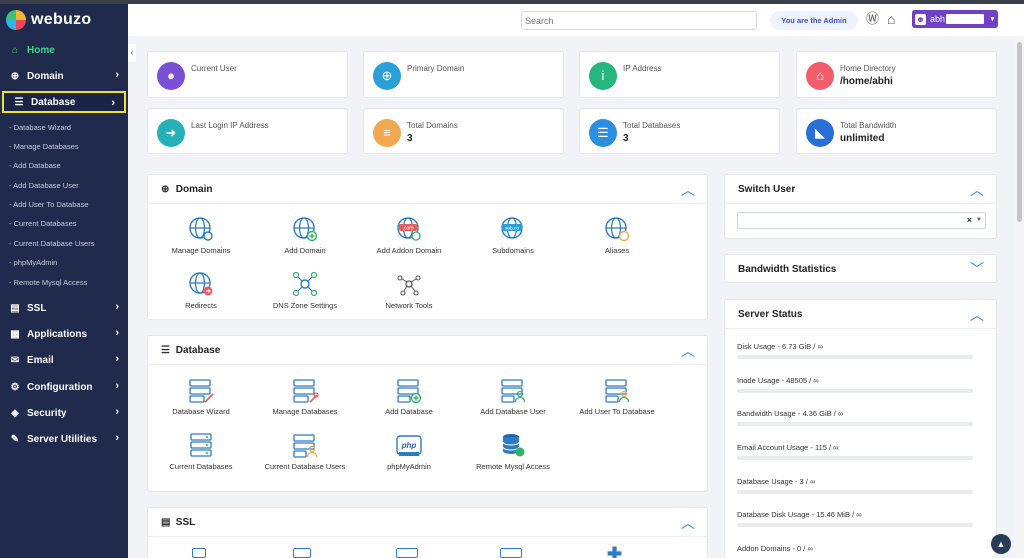 This screenshot has width=1024, height=558. What do you see at coordinates (778, 380) in the screenshot?
I see `inode-usage-label: Inode Usage - 48505 / ∞` at bounding box center [778, 380].